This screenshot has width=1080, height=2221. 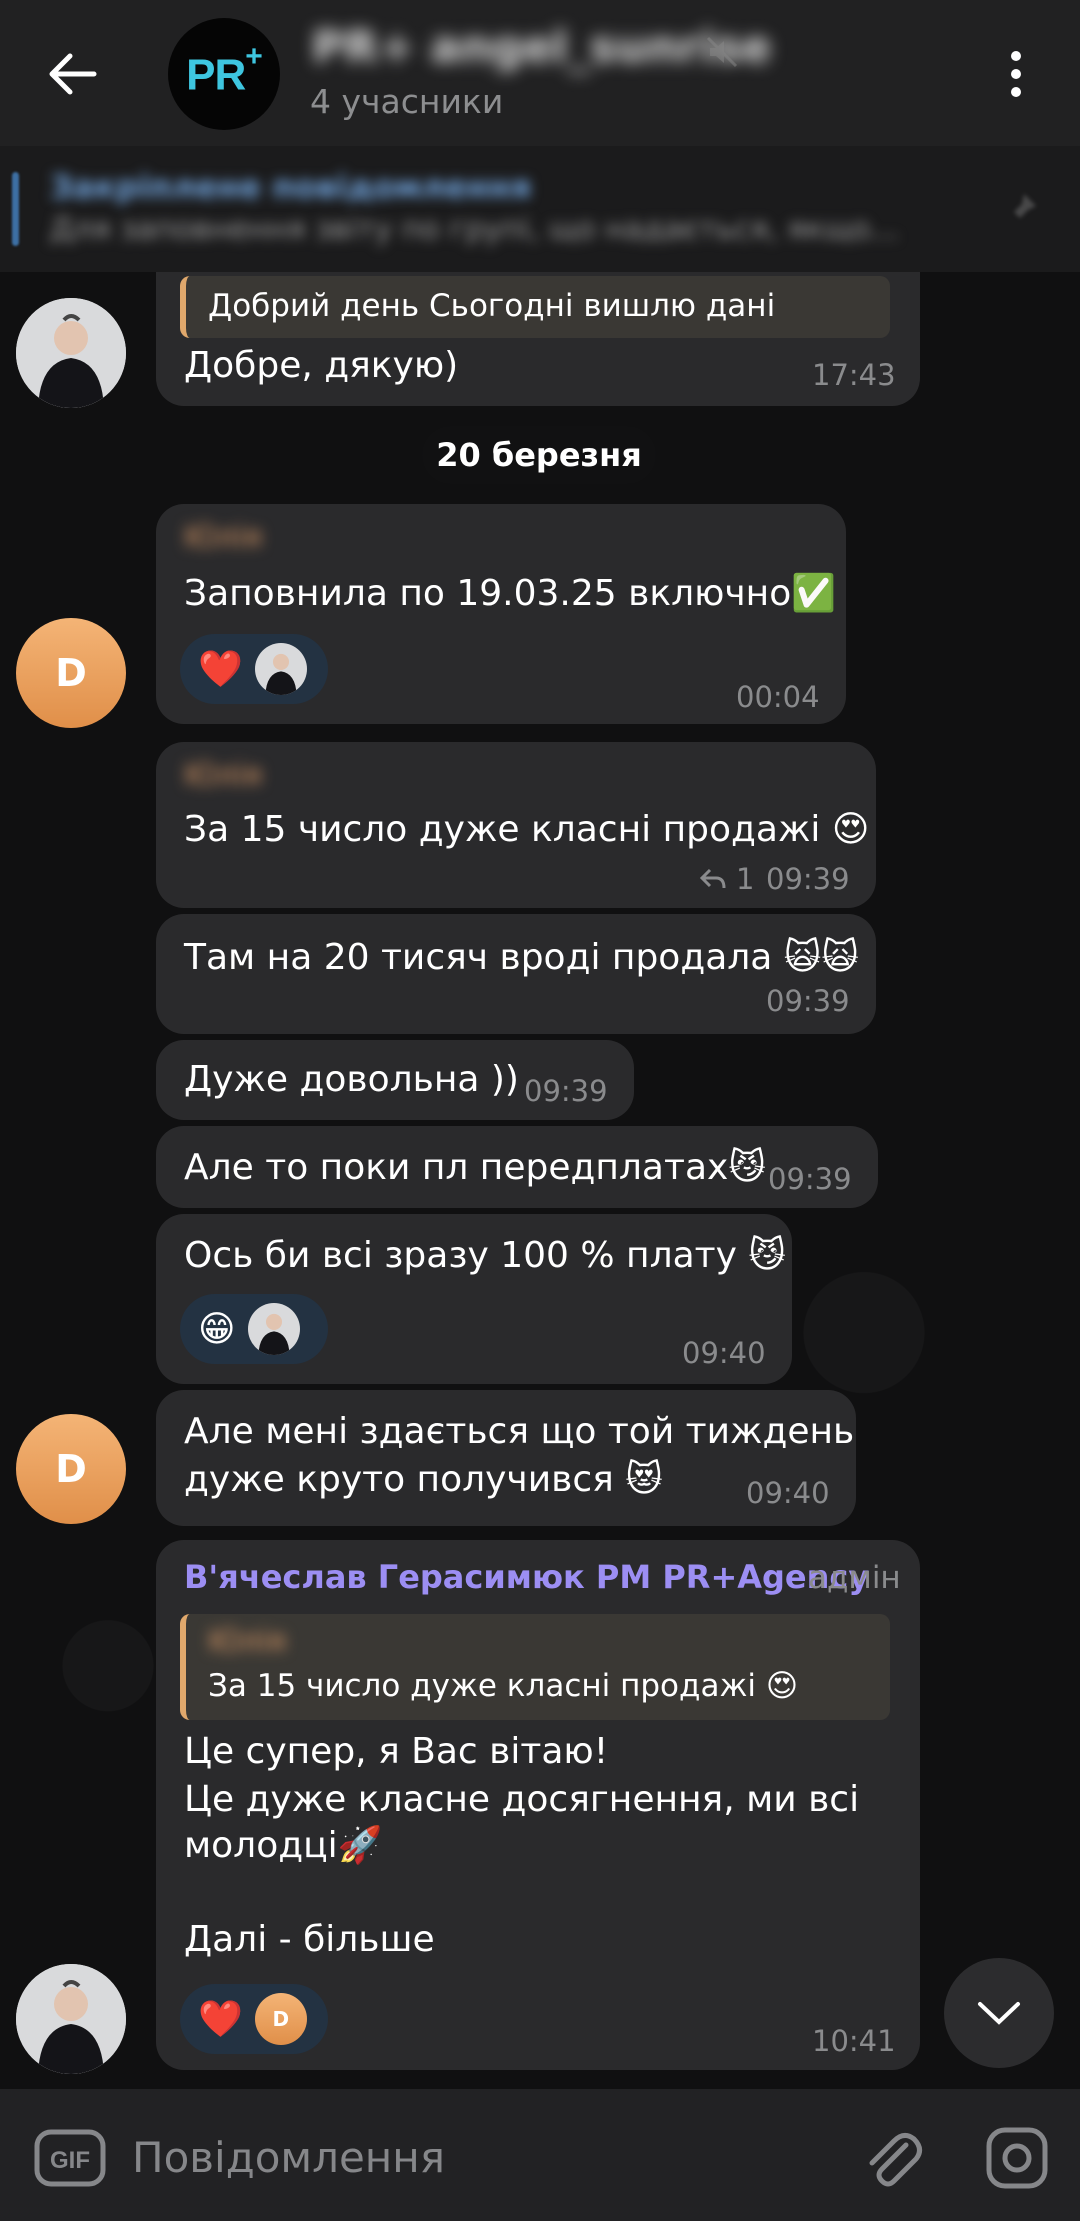 I want to click on reply-icon, so click(x=712, y=878).